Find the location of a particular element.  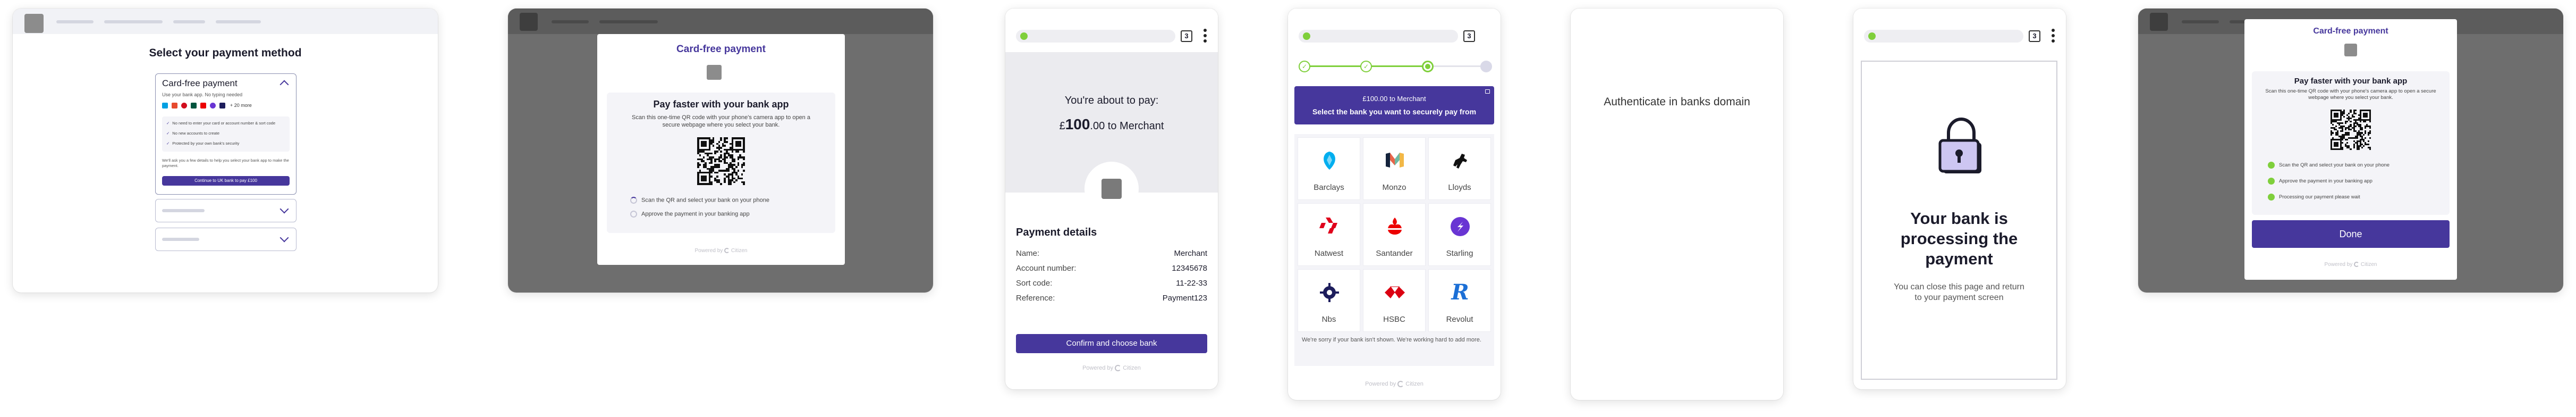

bank-tile-starling: Starling is located at coordinates (1459, 234).